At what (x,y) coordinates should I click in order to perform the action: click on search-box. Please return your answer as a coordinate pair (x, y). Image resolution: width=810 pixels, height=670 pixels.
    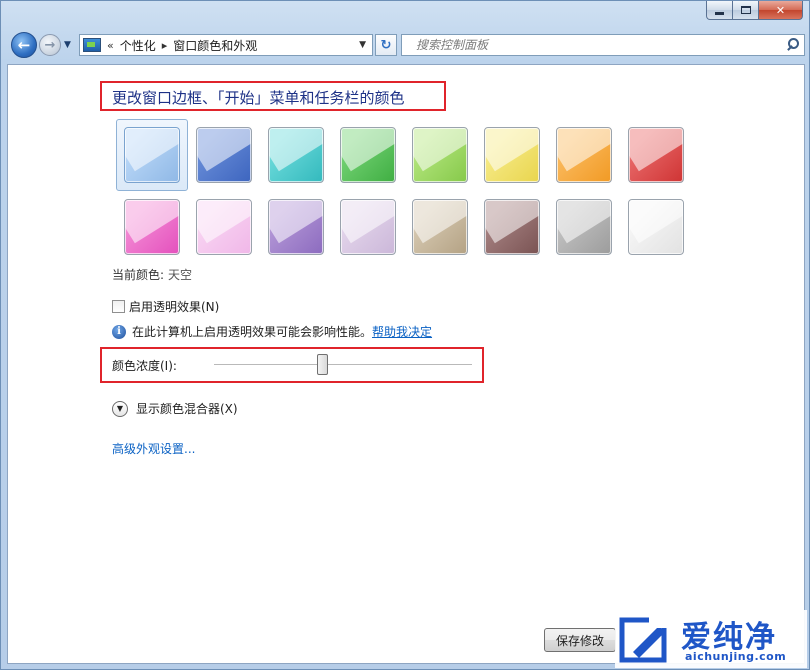
    Looking at the image, I should click on (603, 45).